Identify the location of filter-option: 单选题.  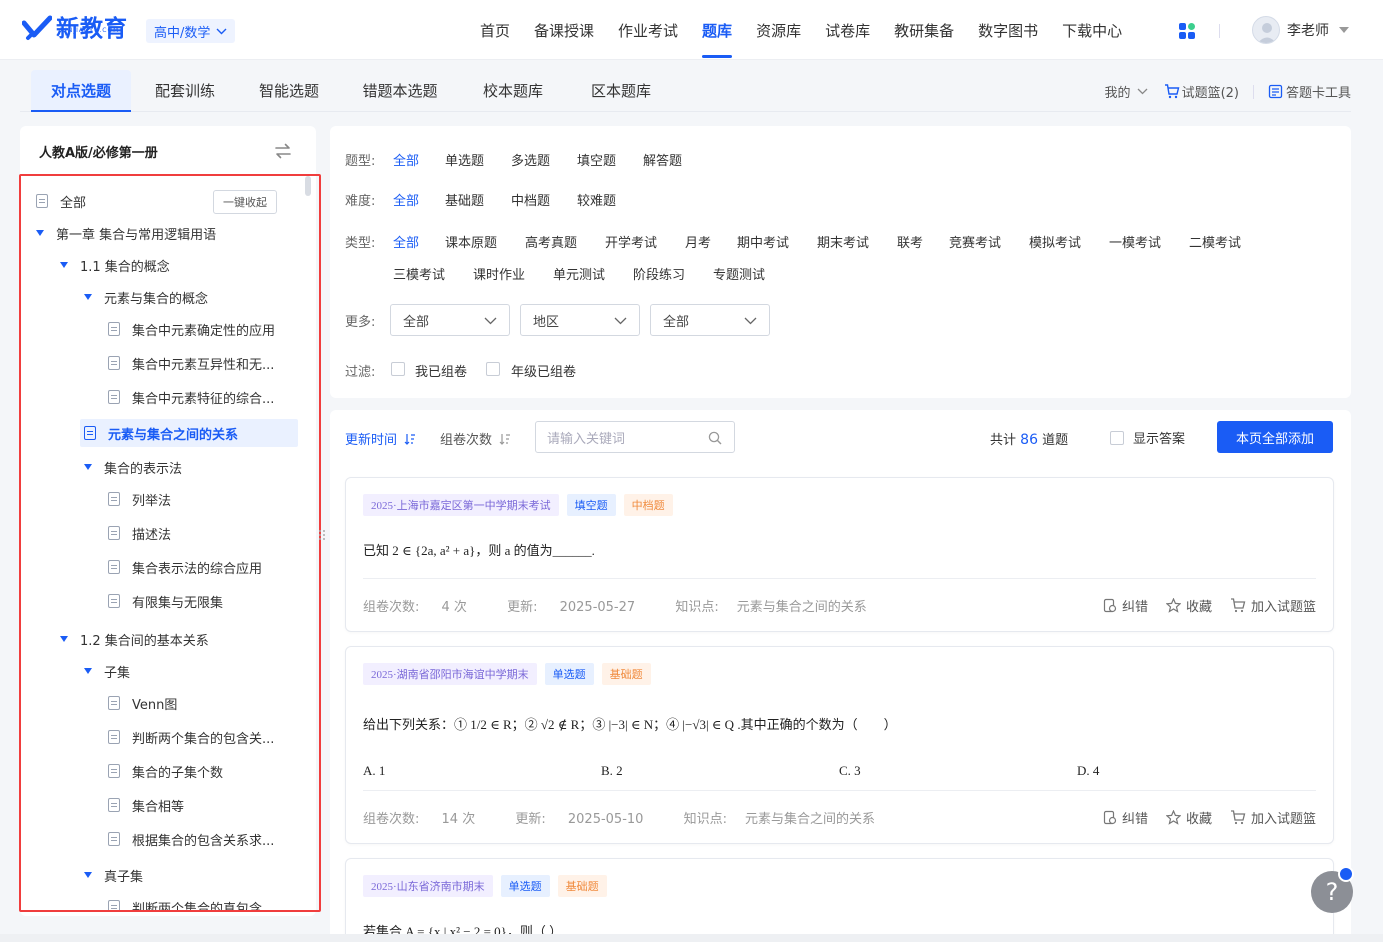
(464, 159).